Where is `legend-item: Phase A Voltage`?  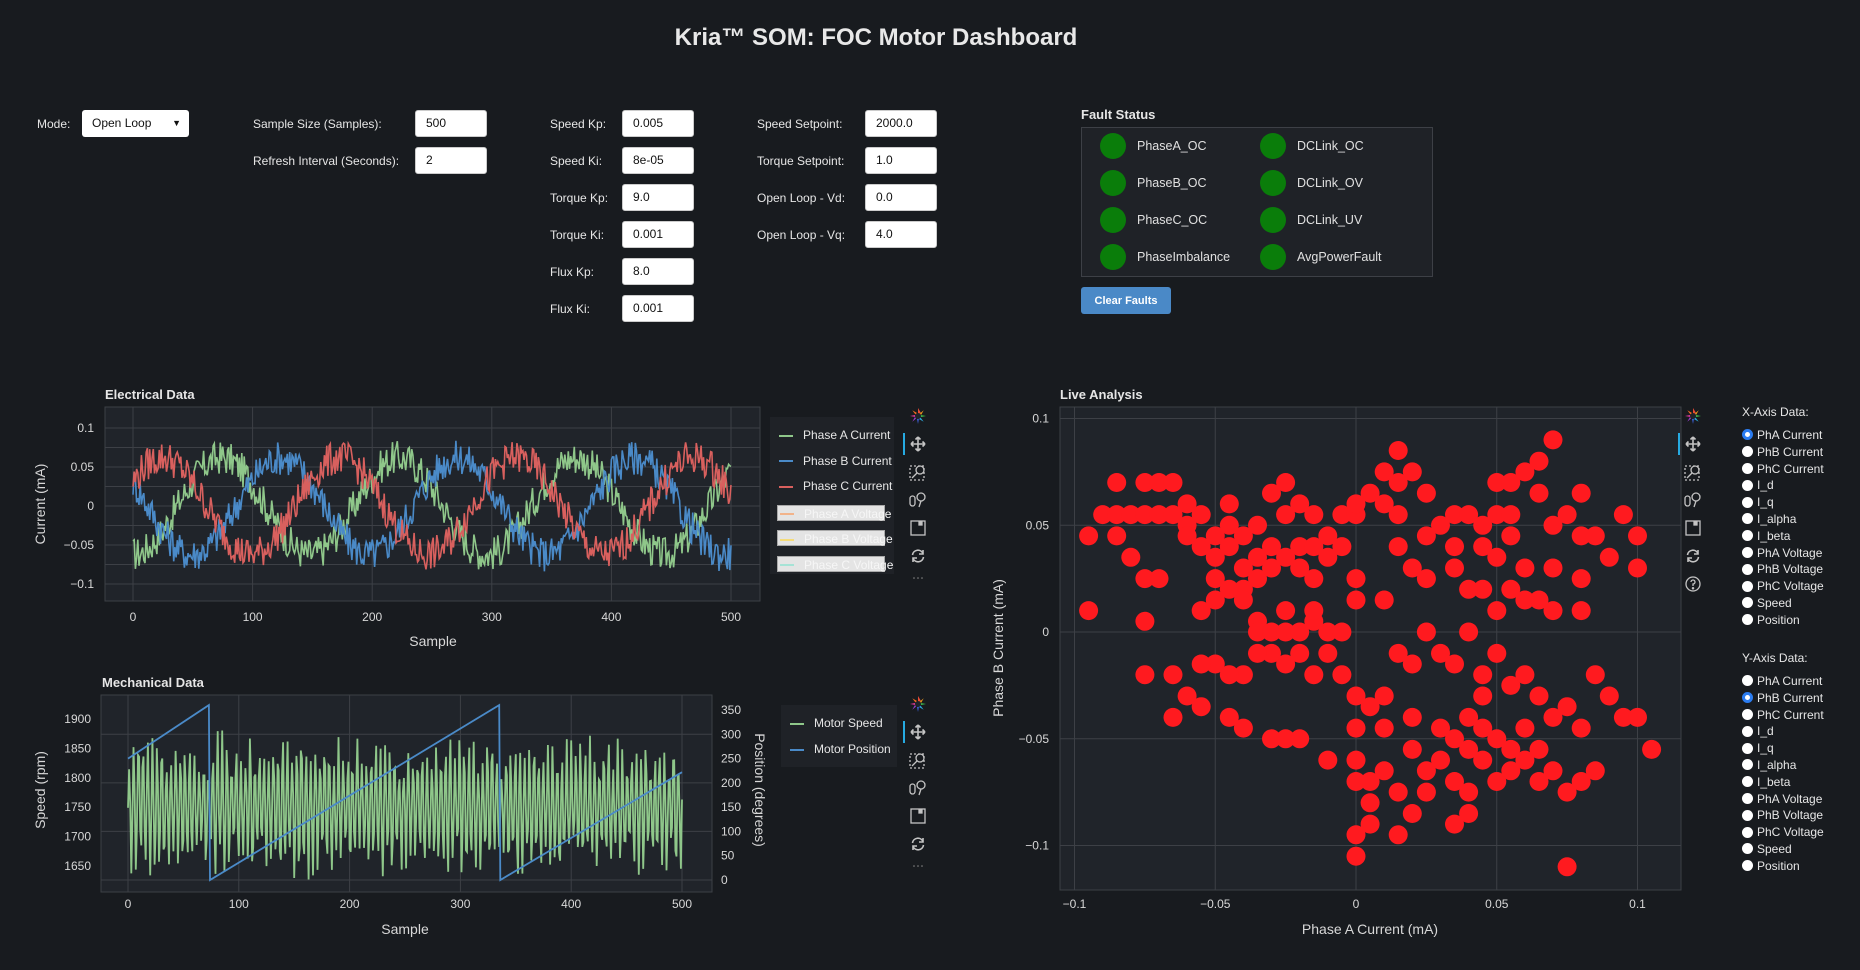 legend-item: Phase A Voltage is located at coordinates (834, 512).